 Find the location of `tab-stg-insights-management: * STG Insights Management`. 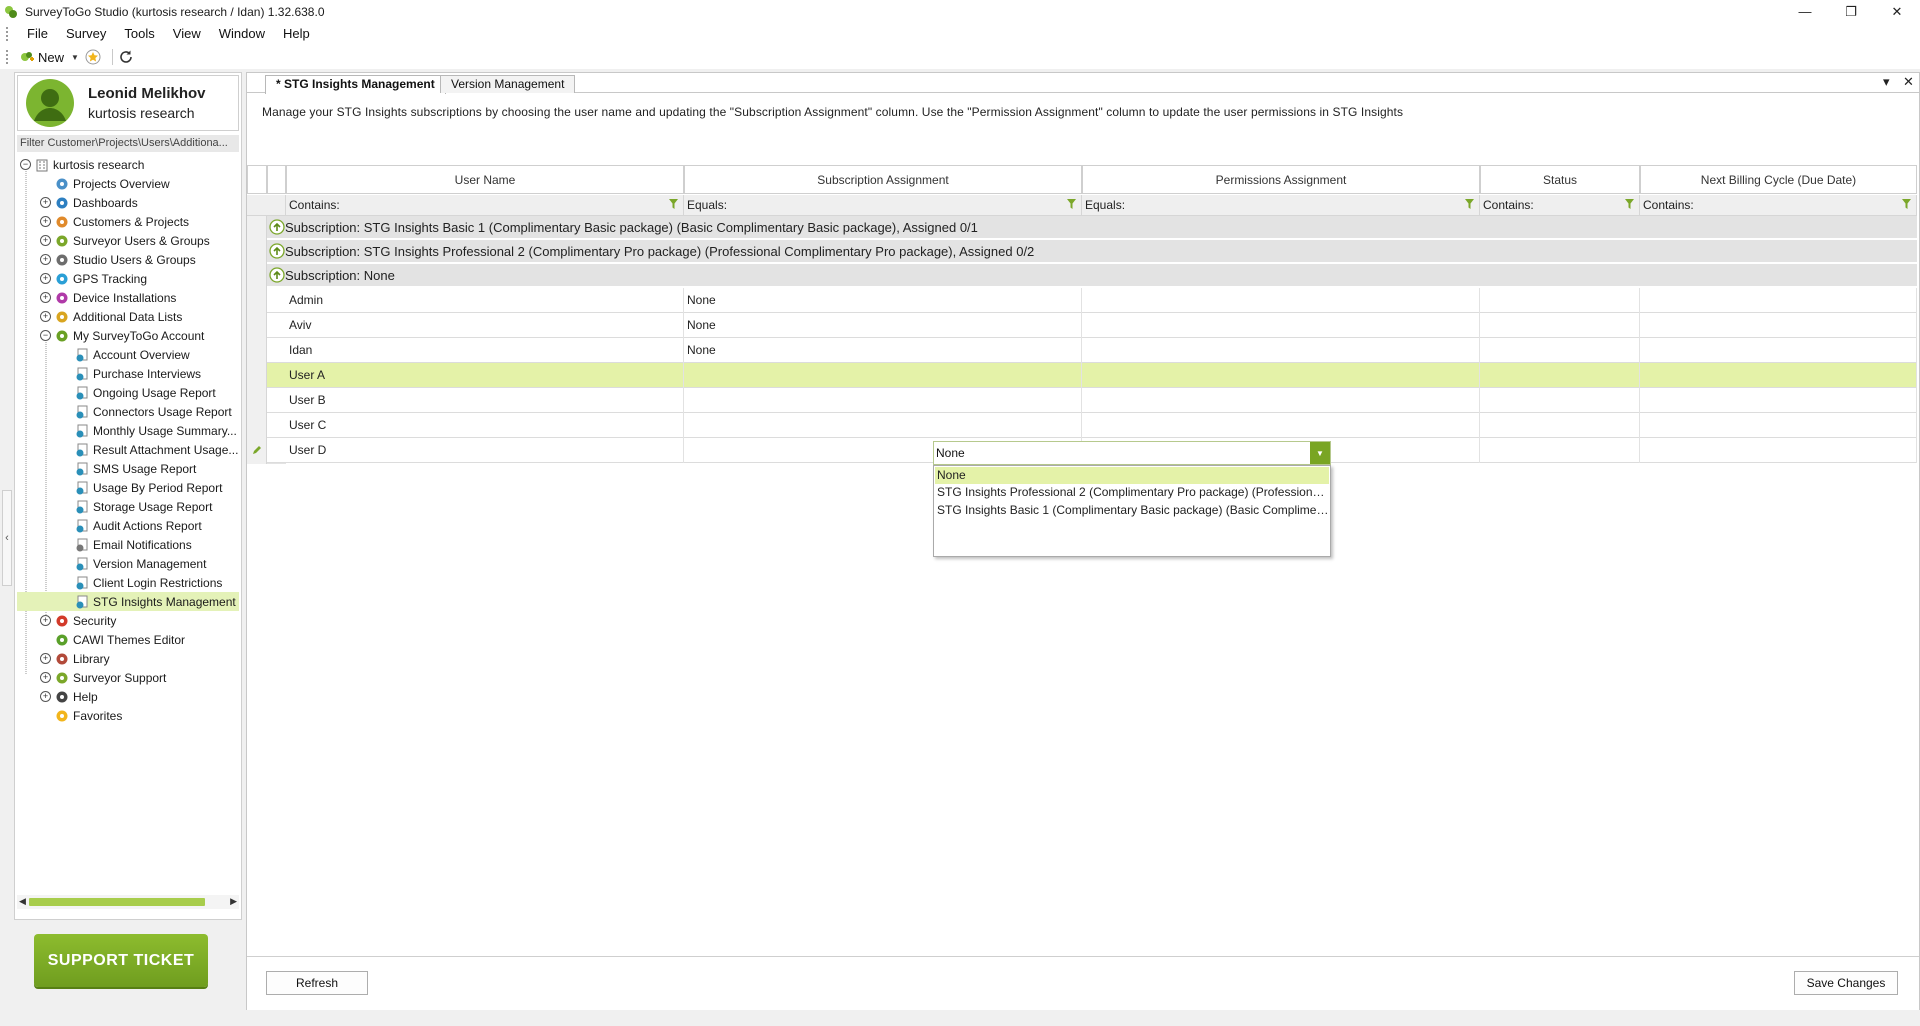

tab-stg-insights-management: * STG Insights Management is located at coordinates (355, 84).